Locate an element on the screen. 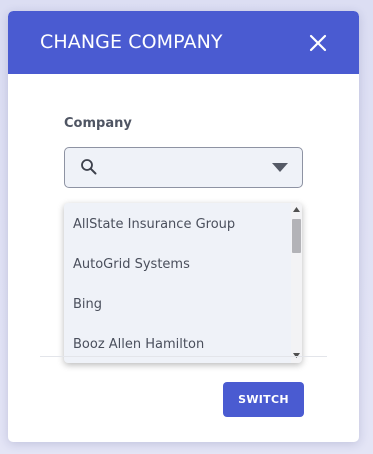 The width and height of the screenshot is (373, 454). close-button is located at coordinates (318, 43).